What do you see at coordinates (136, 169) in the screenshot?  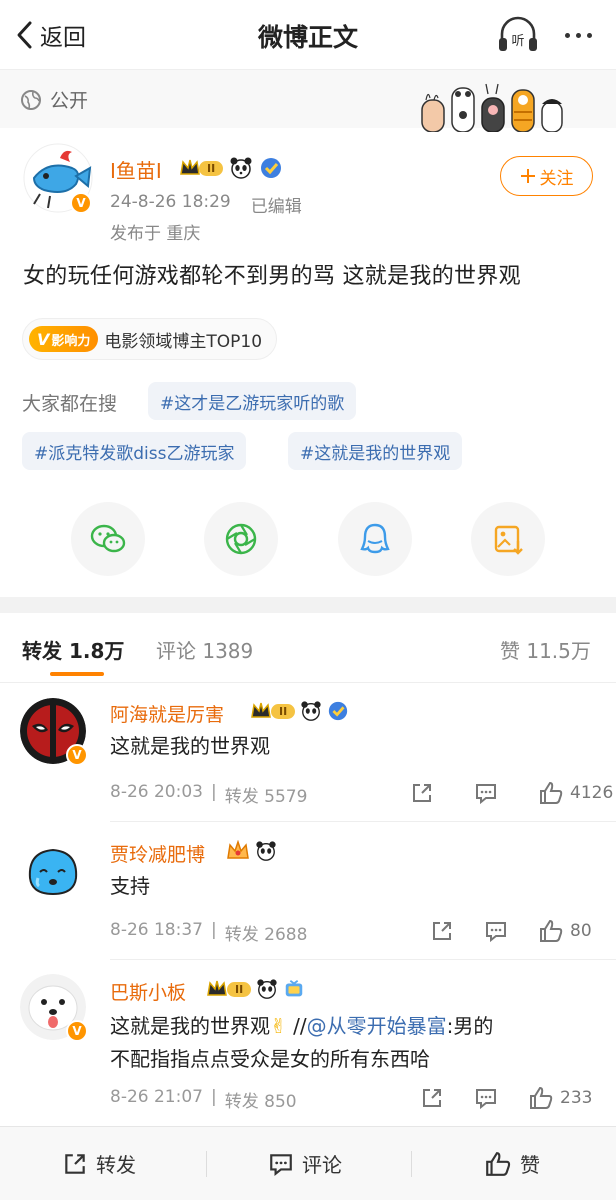 I see `author-username: I鱼苗I` at bounding box center [136, 169].